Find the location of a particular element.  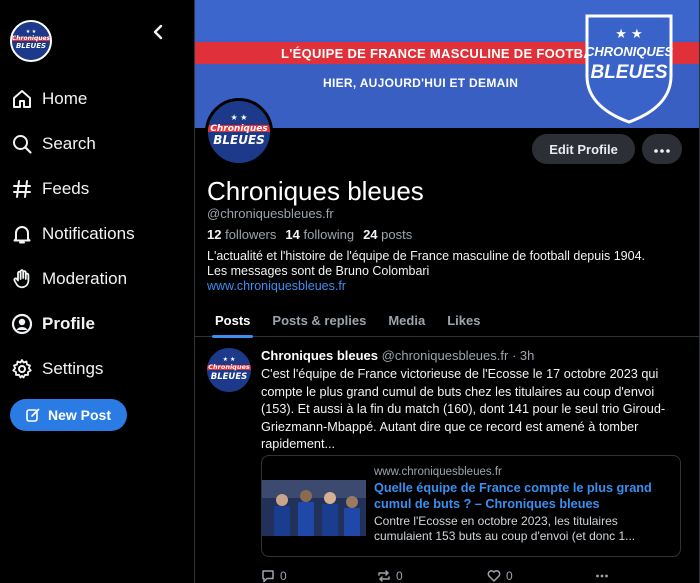

tab-likes: Likes is located at coordinates (463, 320).